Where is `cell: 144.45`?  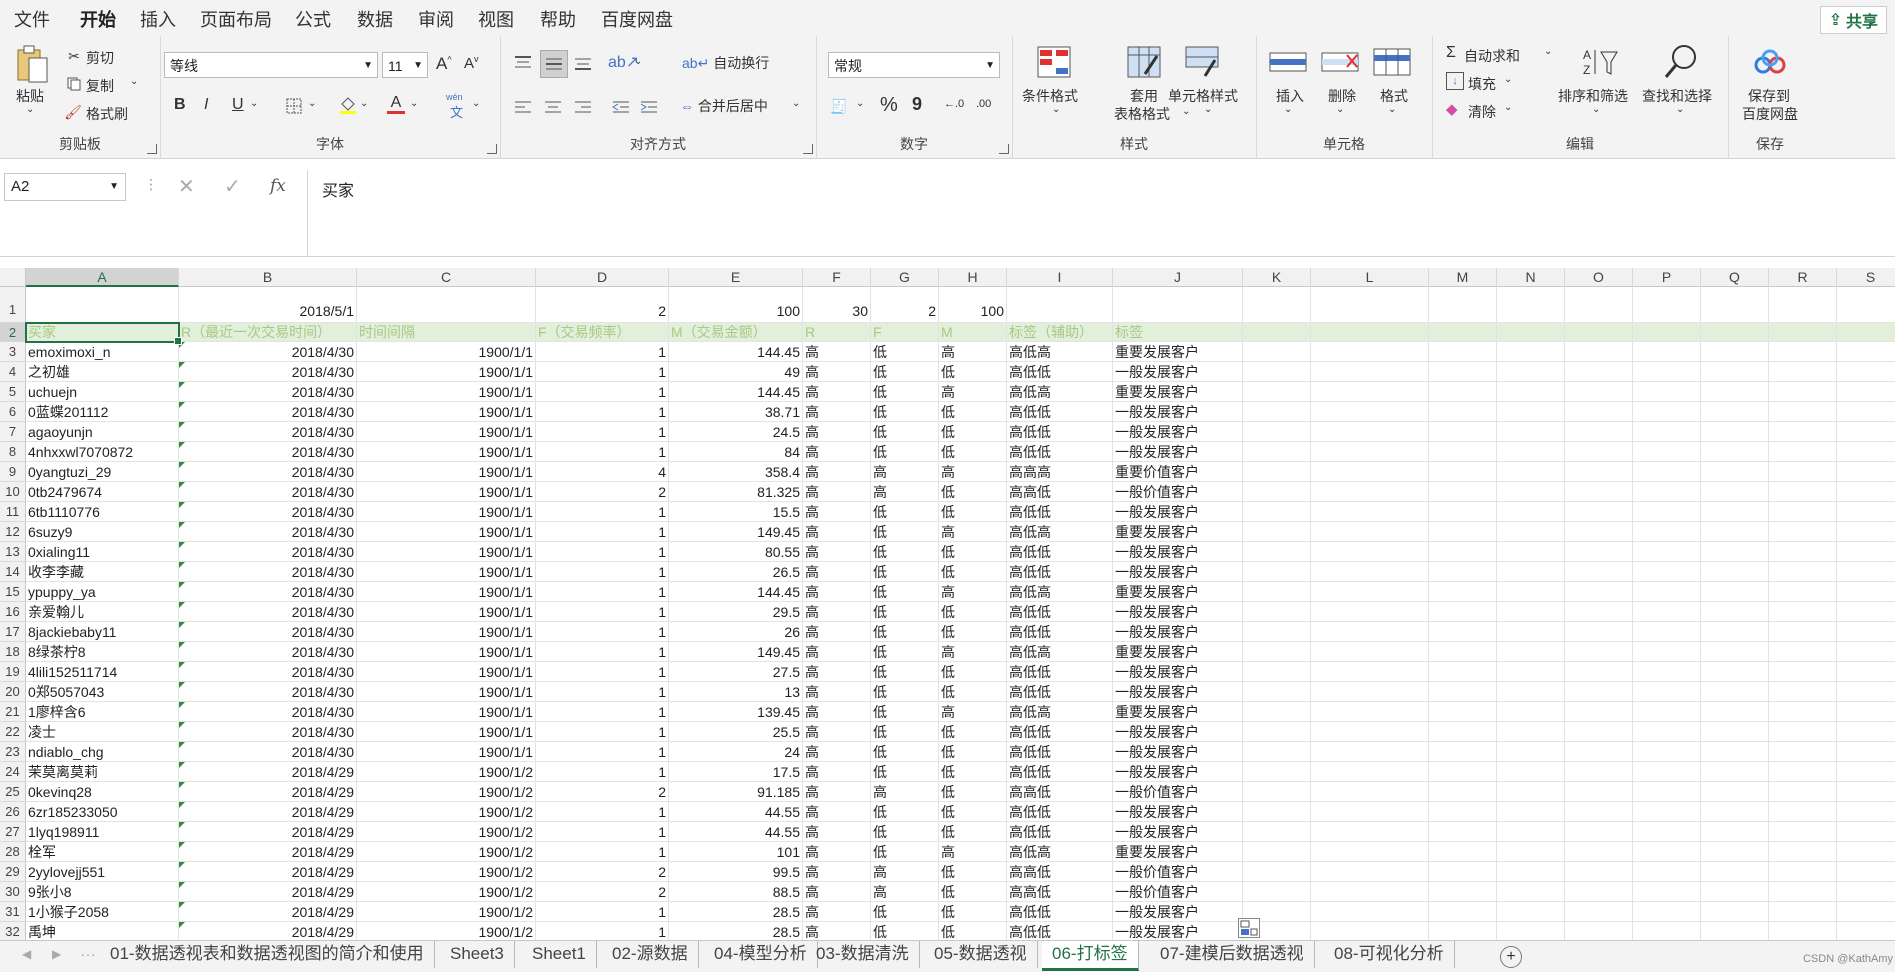
cell: 144.45 is located at coordinates (736, 352).